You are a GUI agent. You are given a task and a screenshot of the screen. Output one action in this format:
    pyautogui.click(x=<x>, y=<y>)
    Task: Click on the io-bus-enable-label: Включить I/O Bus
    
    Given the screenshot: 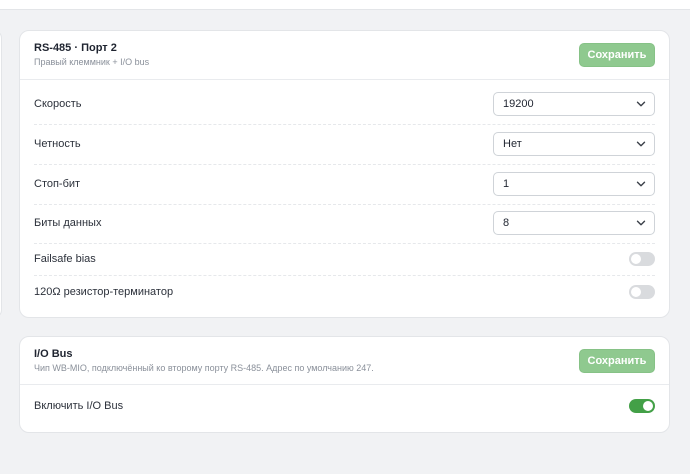 What is the action you would take?
    pyautogui.click(x=79, y=406)
    